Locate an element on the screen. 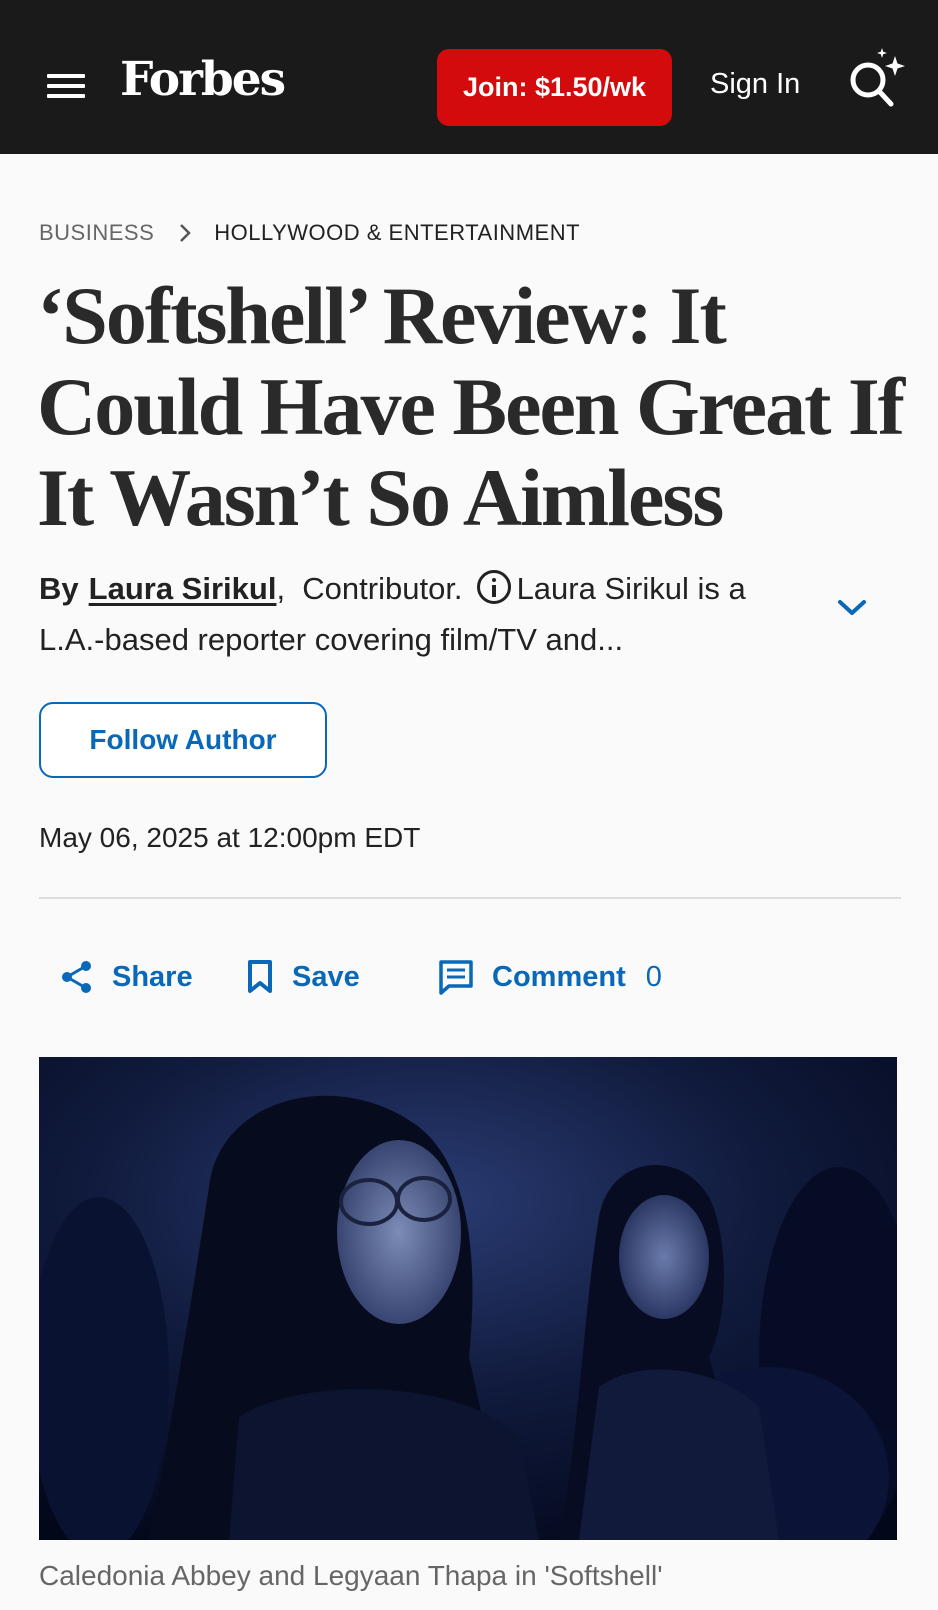 This screenshot has height=1610, width=938. byline-prefix: By is located at coordinates (59, 588).